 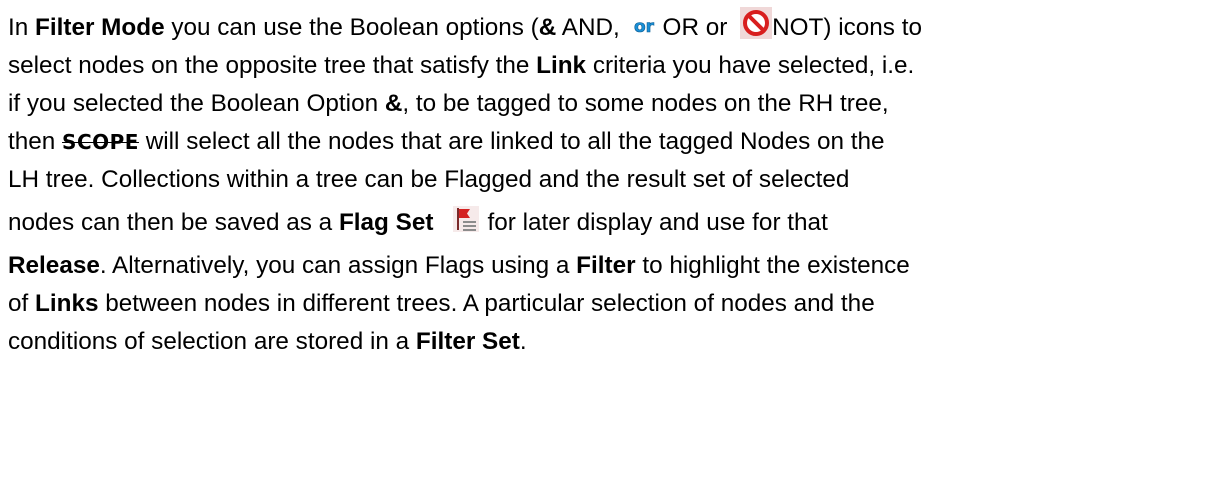 What do you see at coordinates (523, 341) in the screenshot?
I see `text-run: .` at bounding box center [523, 341].